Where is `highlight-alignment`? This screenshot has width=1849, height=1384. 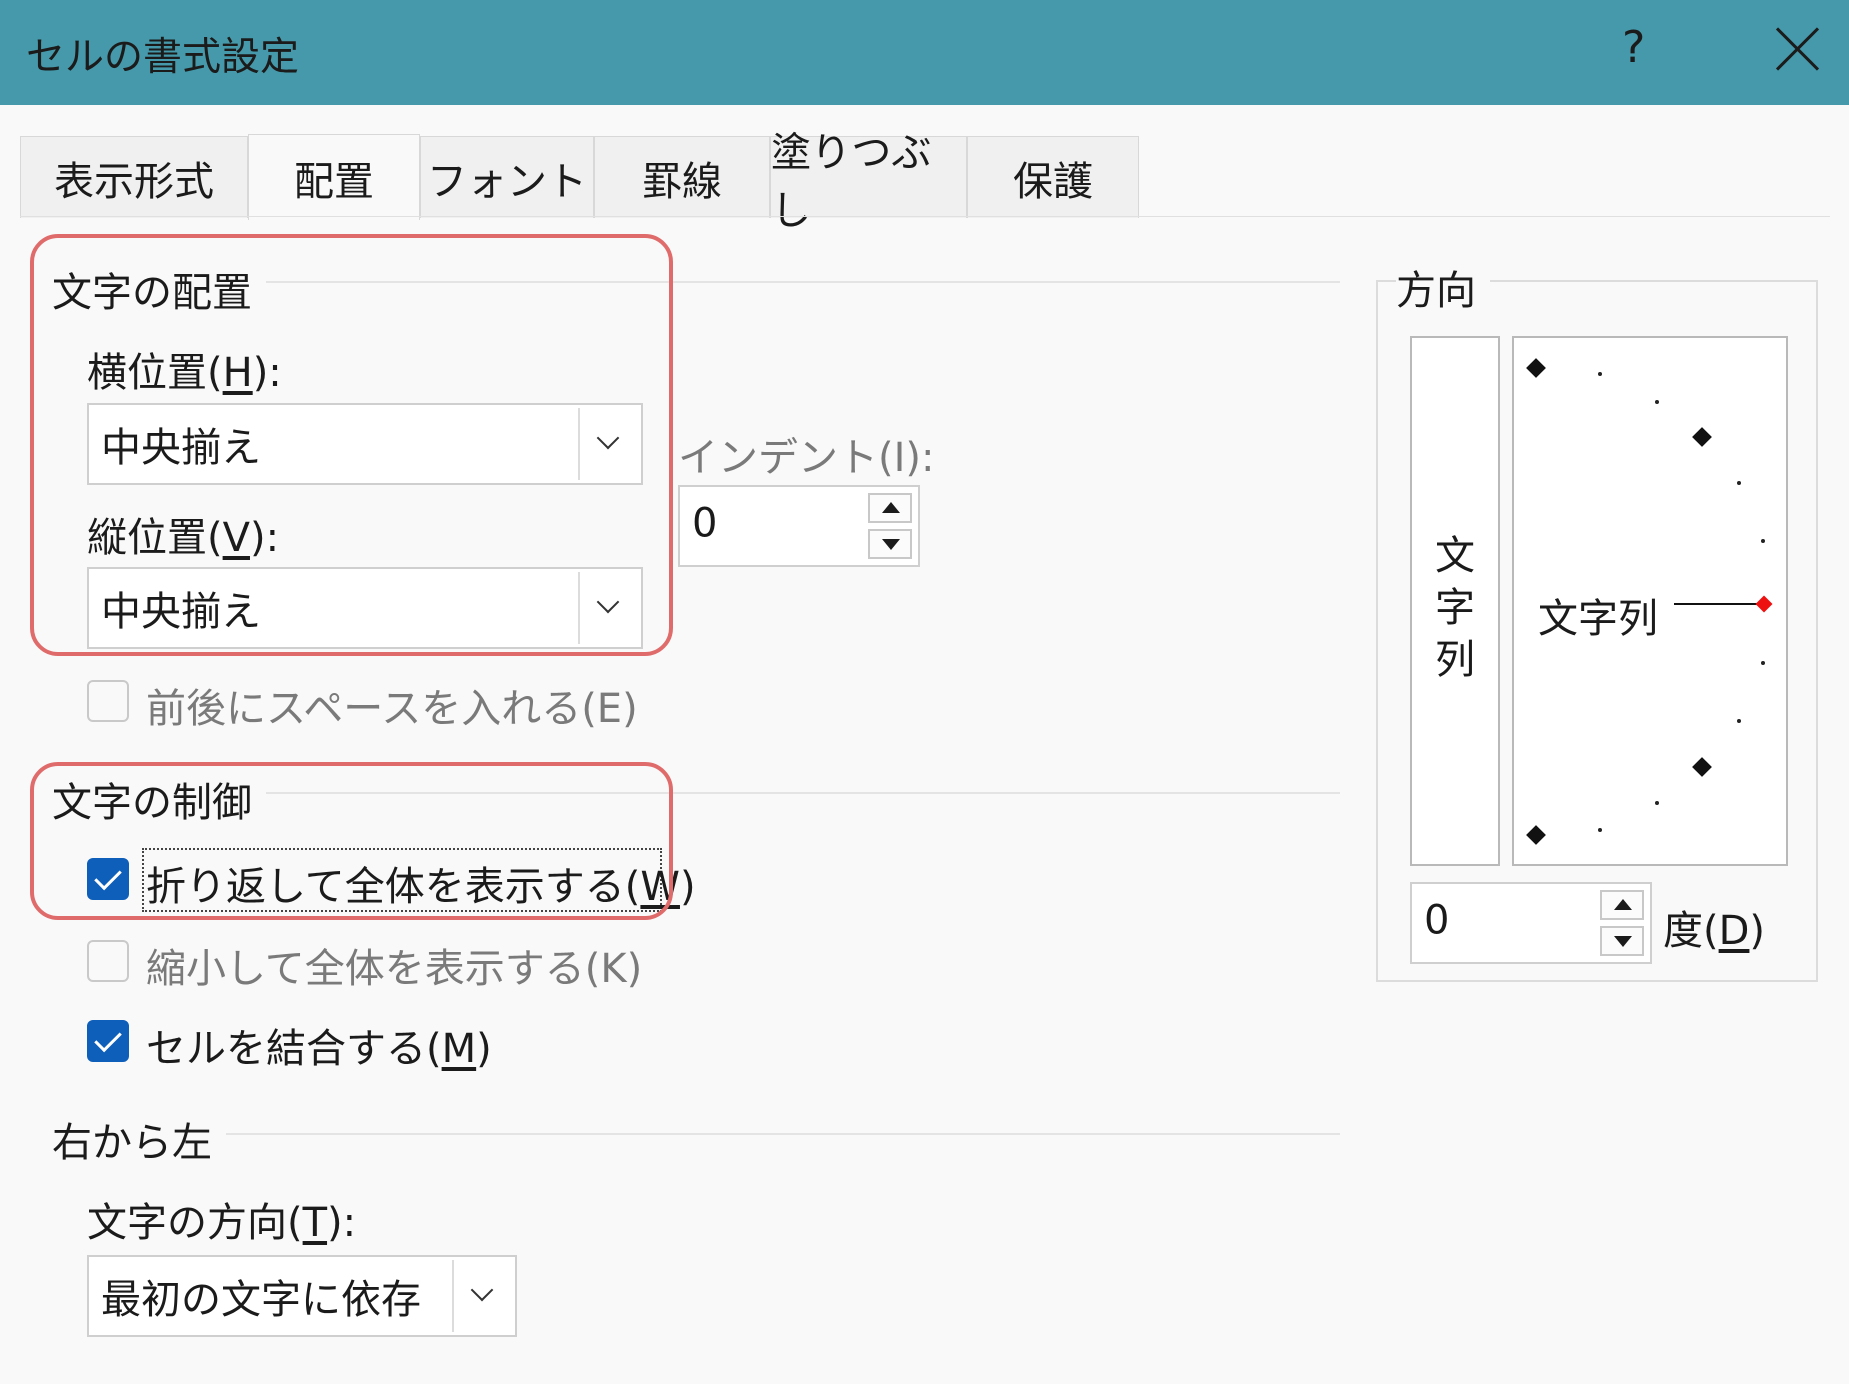 highlight-alignment is located at coordinates (351, 445).